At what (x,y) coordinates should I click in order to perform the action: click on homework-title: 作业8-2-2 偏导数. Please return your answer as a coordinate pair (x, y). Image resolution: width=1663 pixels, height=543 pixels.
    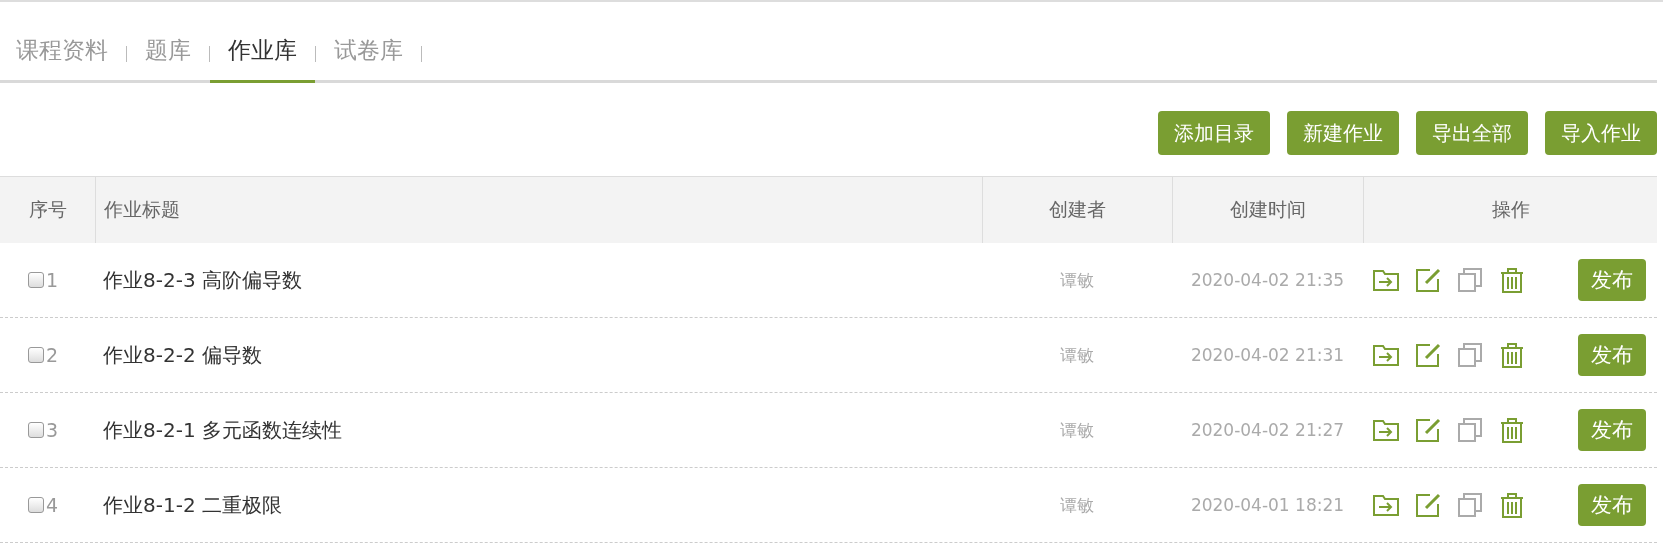
    Looking at the image, I should click on (182, 354).